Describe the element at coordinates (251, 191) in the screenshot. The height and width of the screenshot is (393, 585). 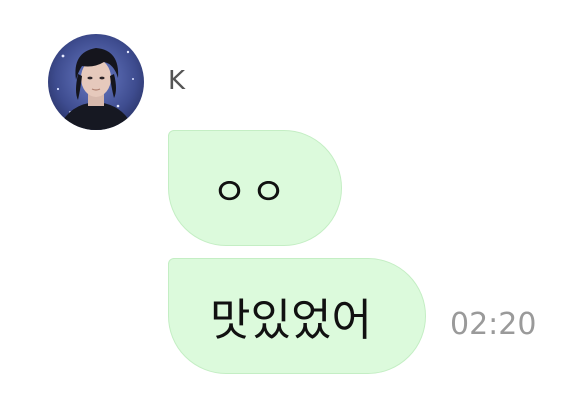
I see `message-text: ㅇㅇ` at that location.